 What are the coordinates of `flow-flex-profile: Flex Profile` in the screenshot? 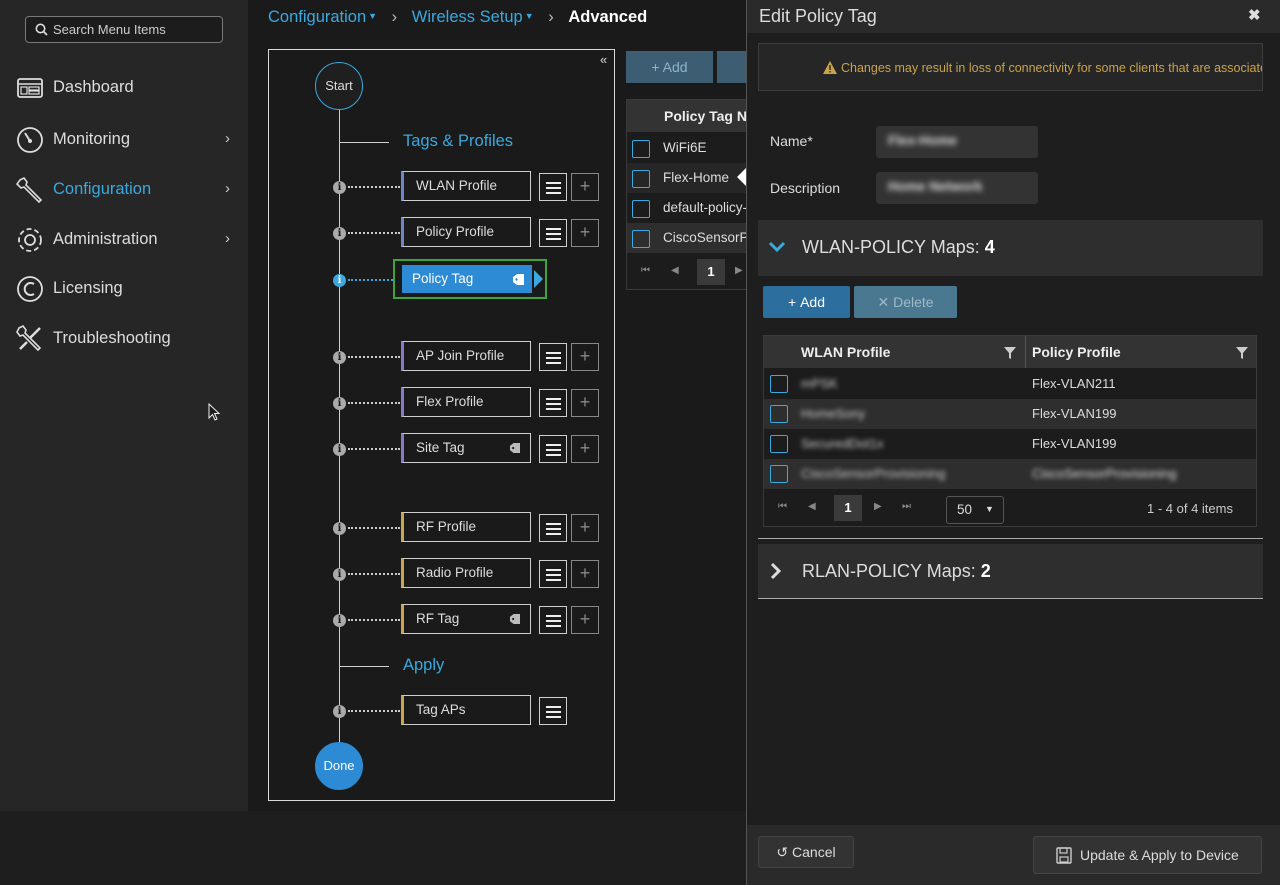 It's located at (466, 402).